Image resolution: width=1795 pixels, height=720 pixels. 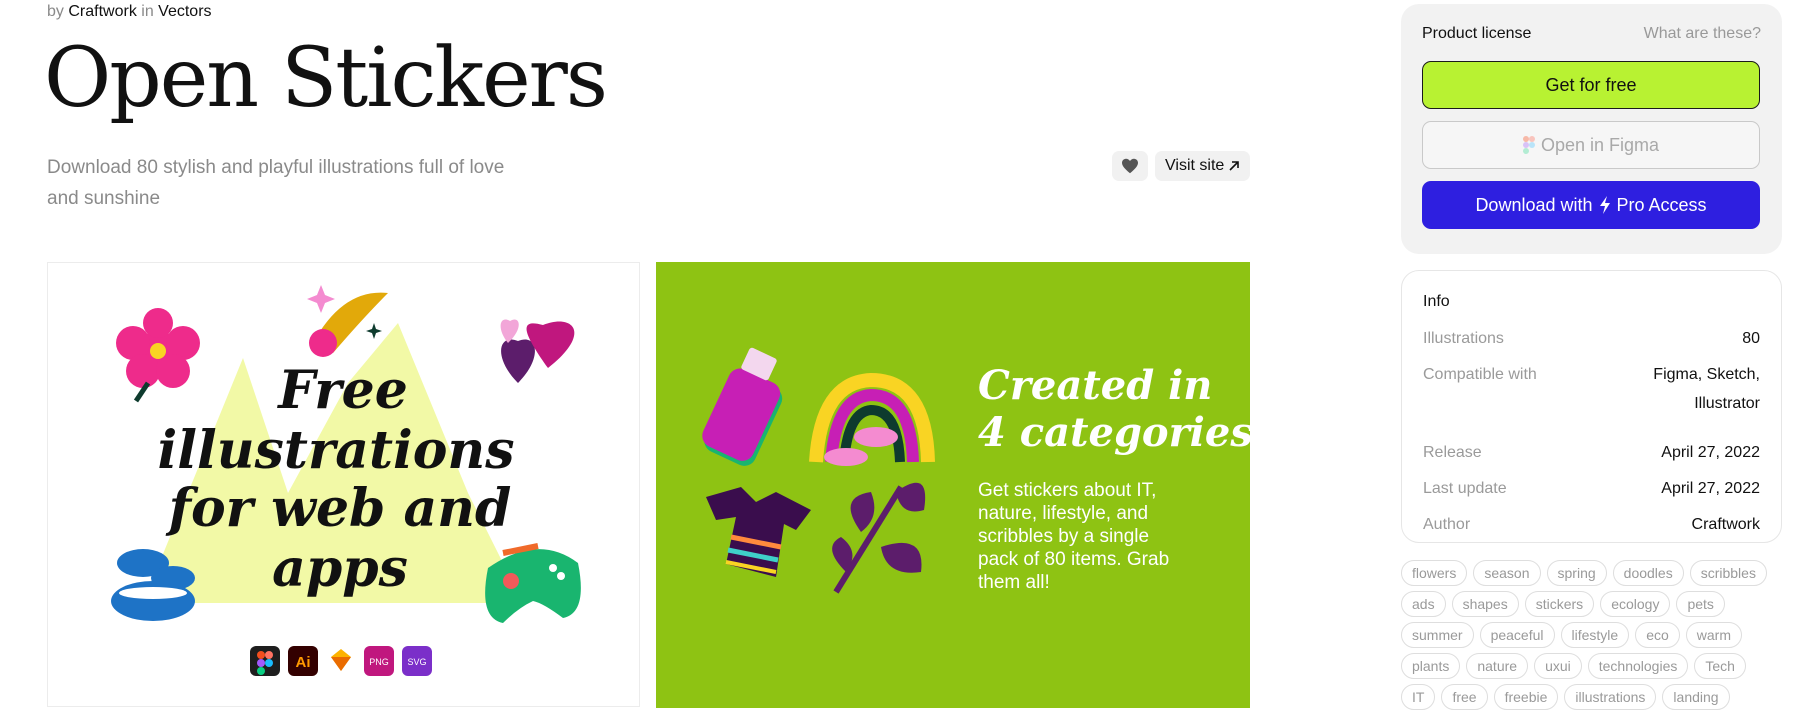 What do you see at coordinates (1576, 573) in the screenshot?
I see `tag: spring` at bounding box center [1576, 573].